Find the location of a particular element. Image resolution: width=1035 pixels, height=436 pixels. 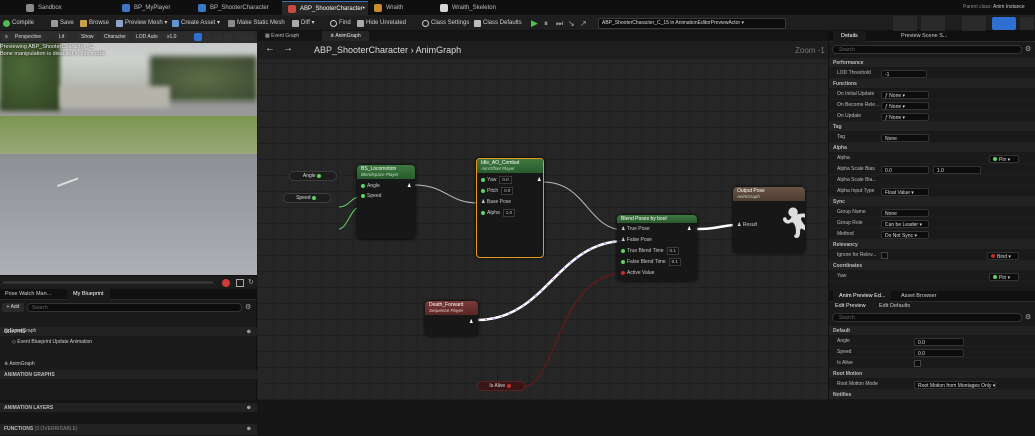

stop-button is located at coordinates (240, 283).